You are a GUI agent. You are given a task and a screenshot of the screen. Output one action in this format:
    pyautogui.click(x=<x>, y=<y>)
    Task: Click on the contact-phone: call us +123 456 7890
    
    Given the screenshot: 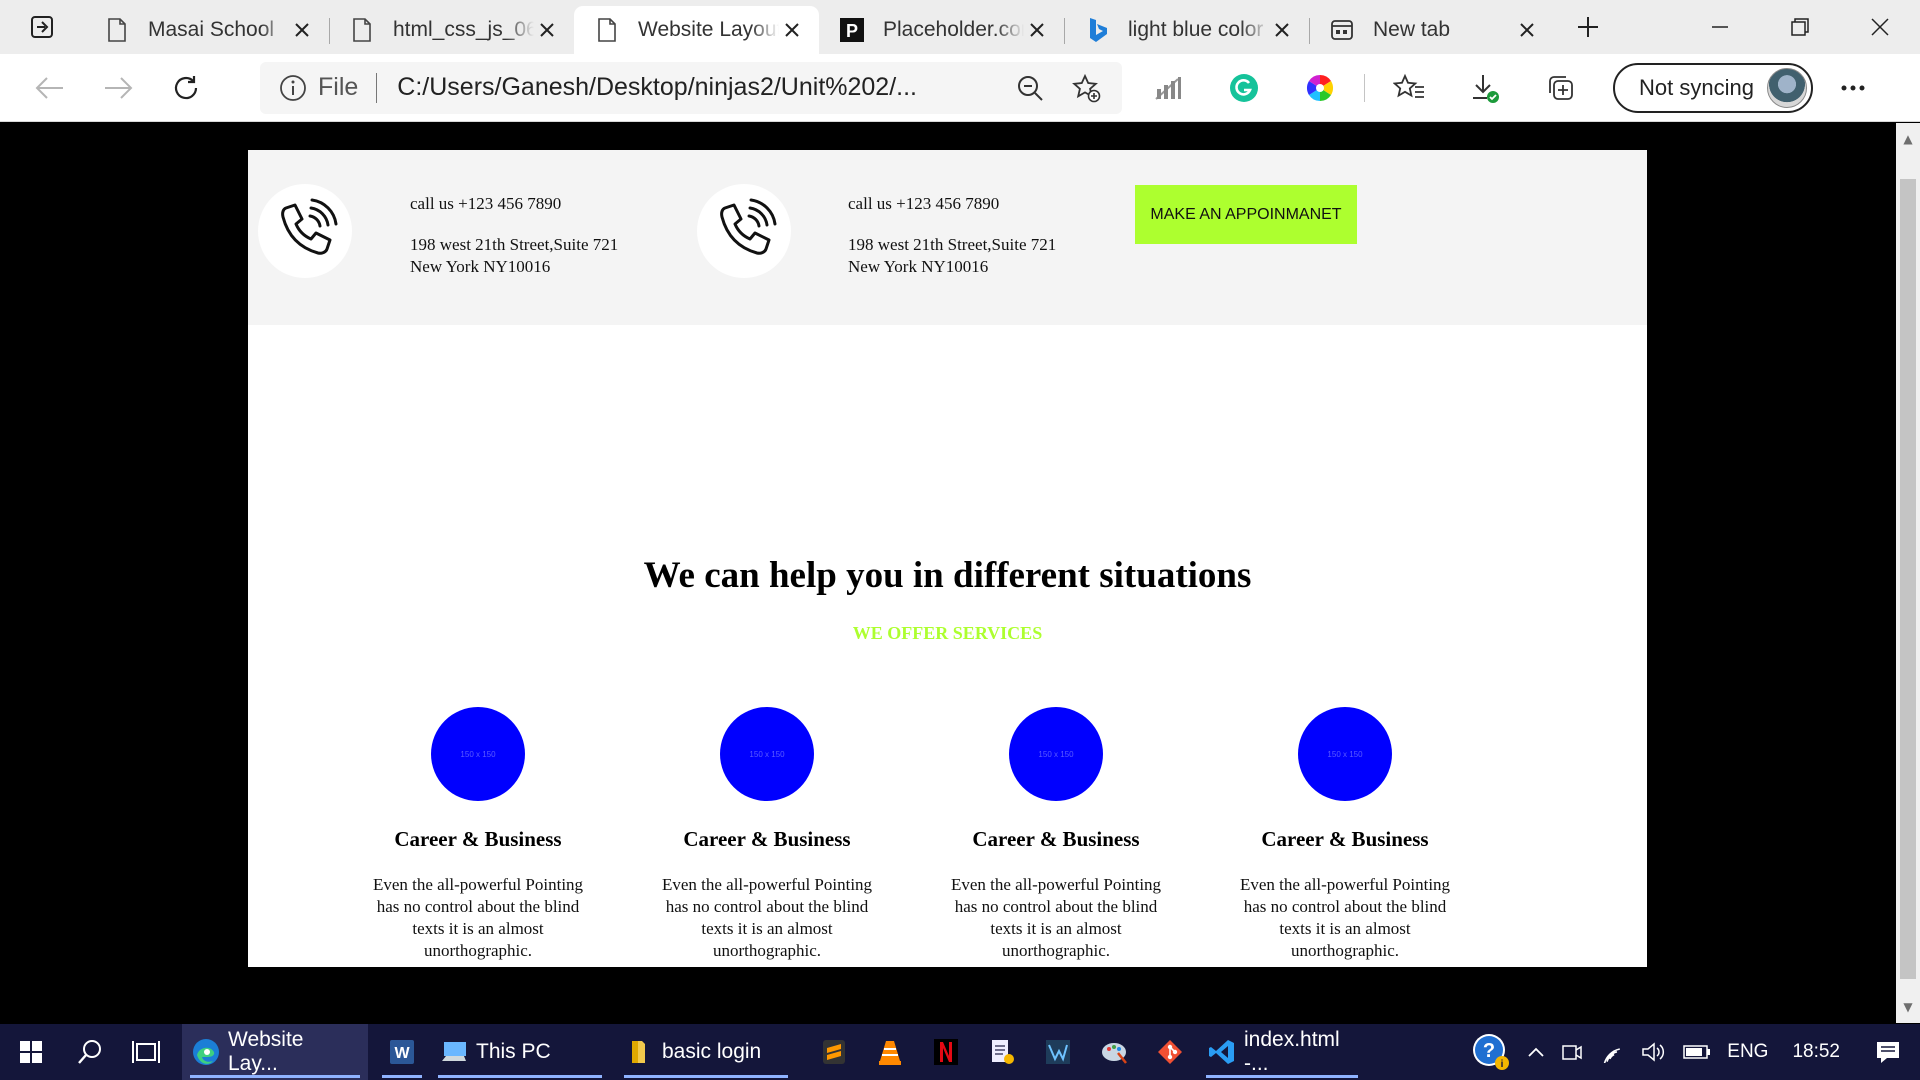 What is the action you would take?
    pyautogui.click(x=486, y=203)
    